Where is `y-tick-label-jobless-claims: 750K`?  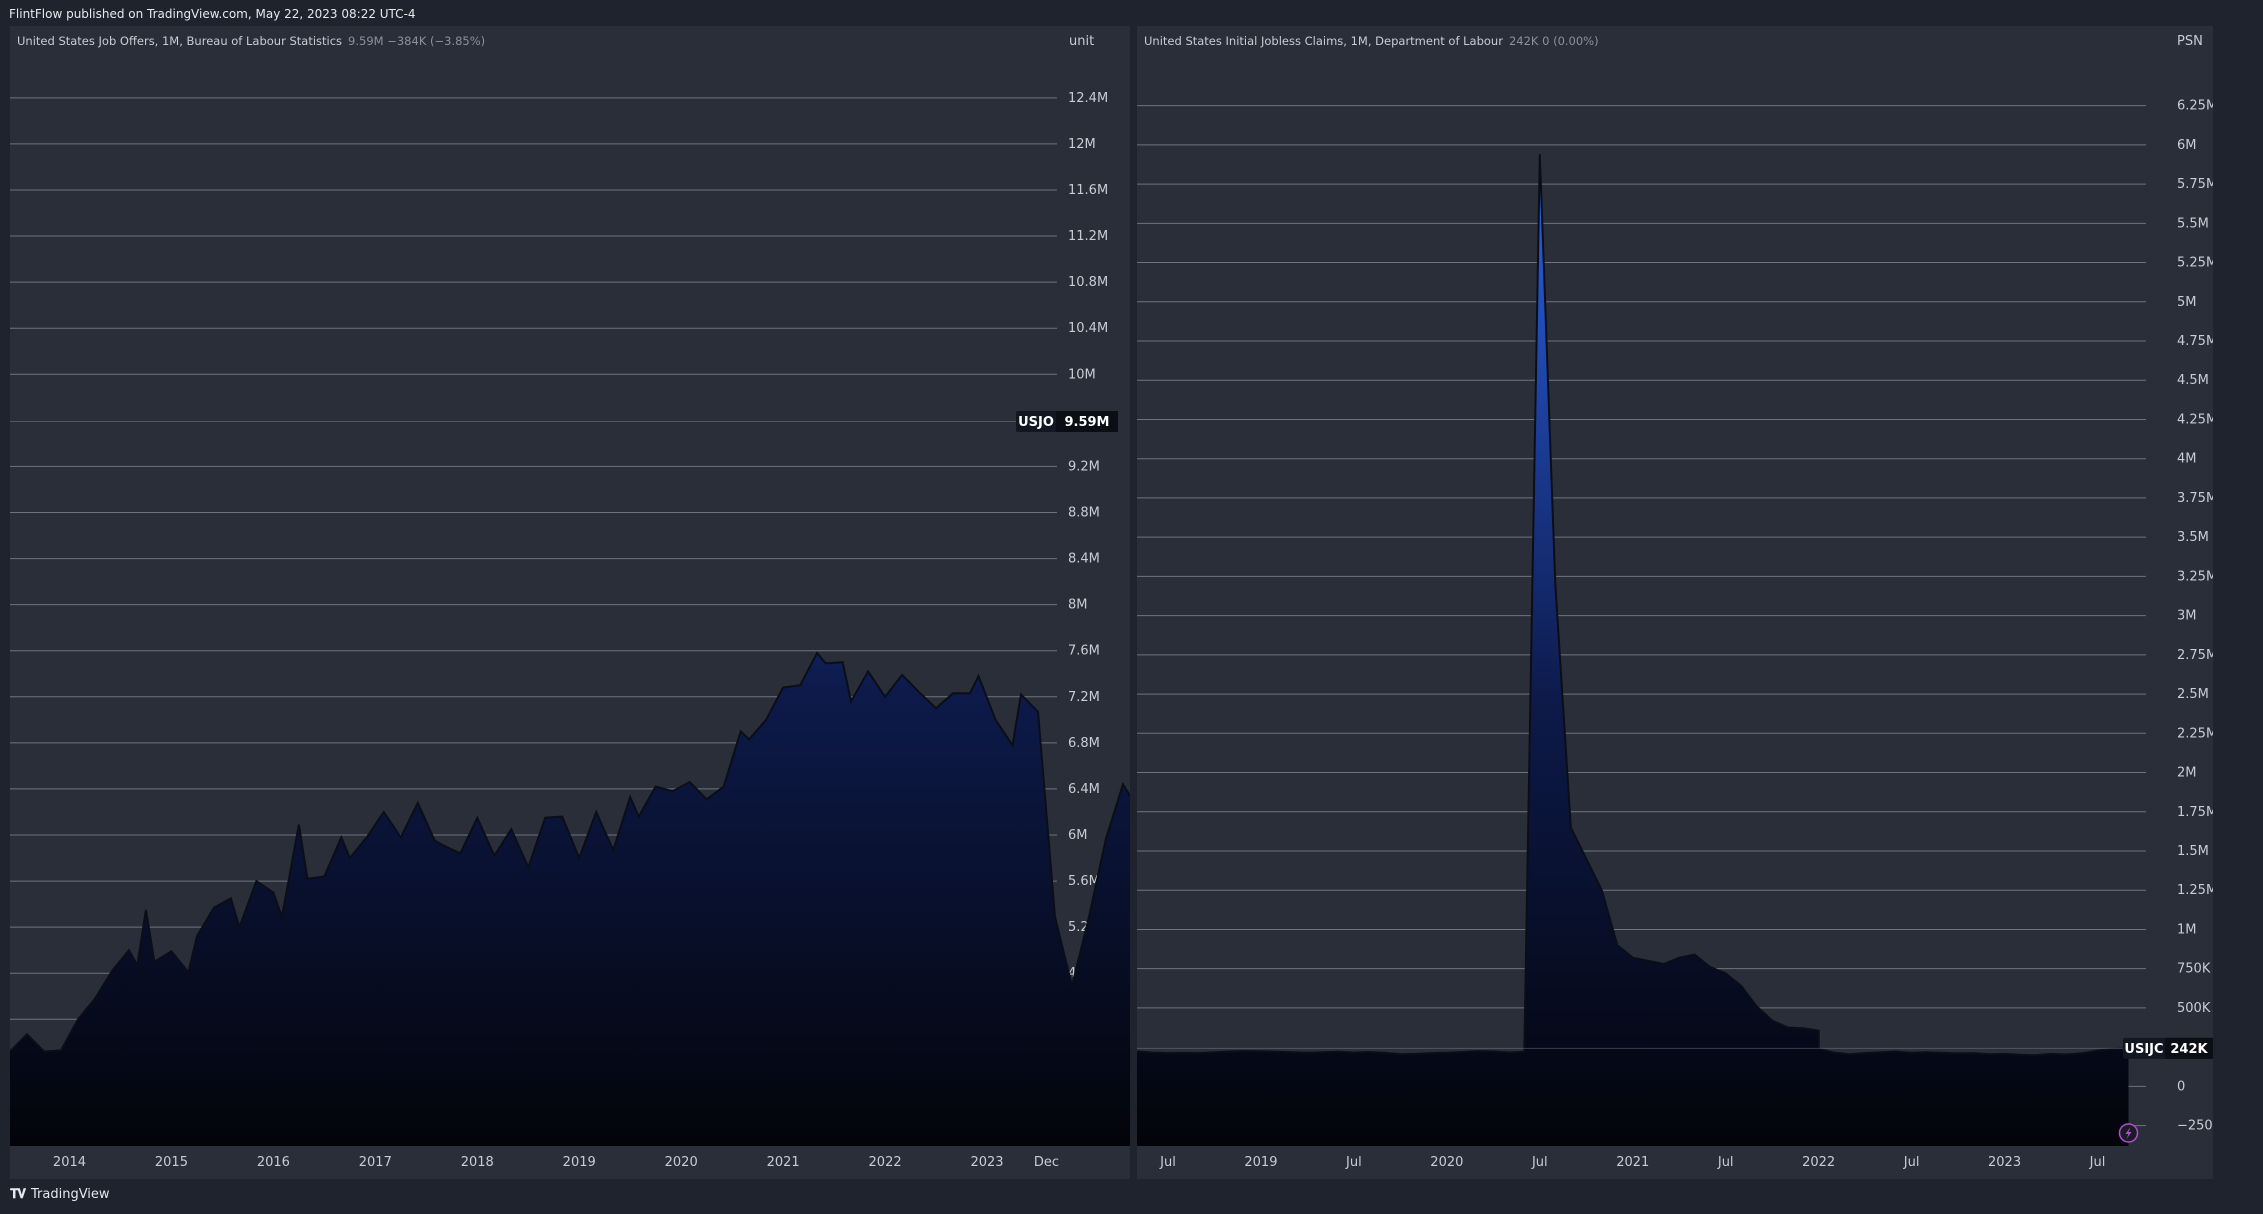 y-tick-label-jobless-claims: 750K is located at coordinates (2194, 969).